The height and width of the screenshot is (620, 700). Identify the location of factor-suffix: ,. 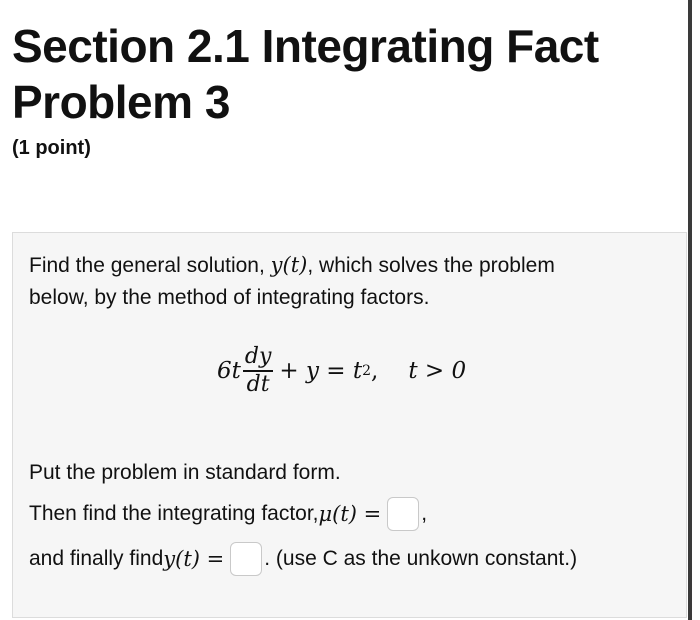
(424, 513).